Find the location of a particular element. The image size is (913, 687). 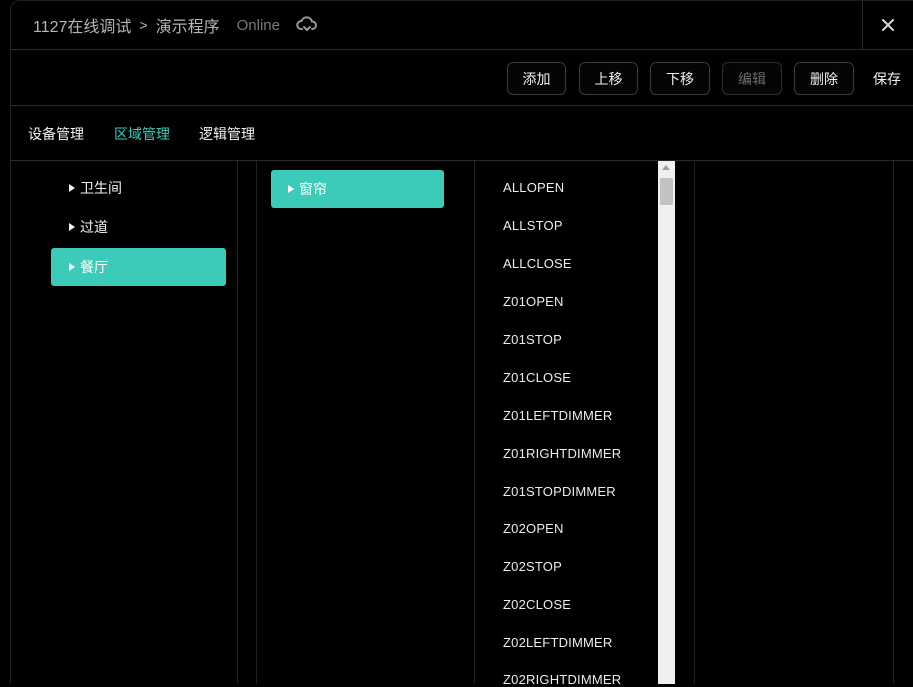

command-item: Z01CLOSE is located at coordinates (537, 377).